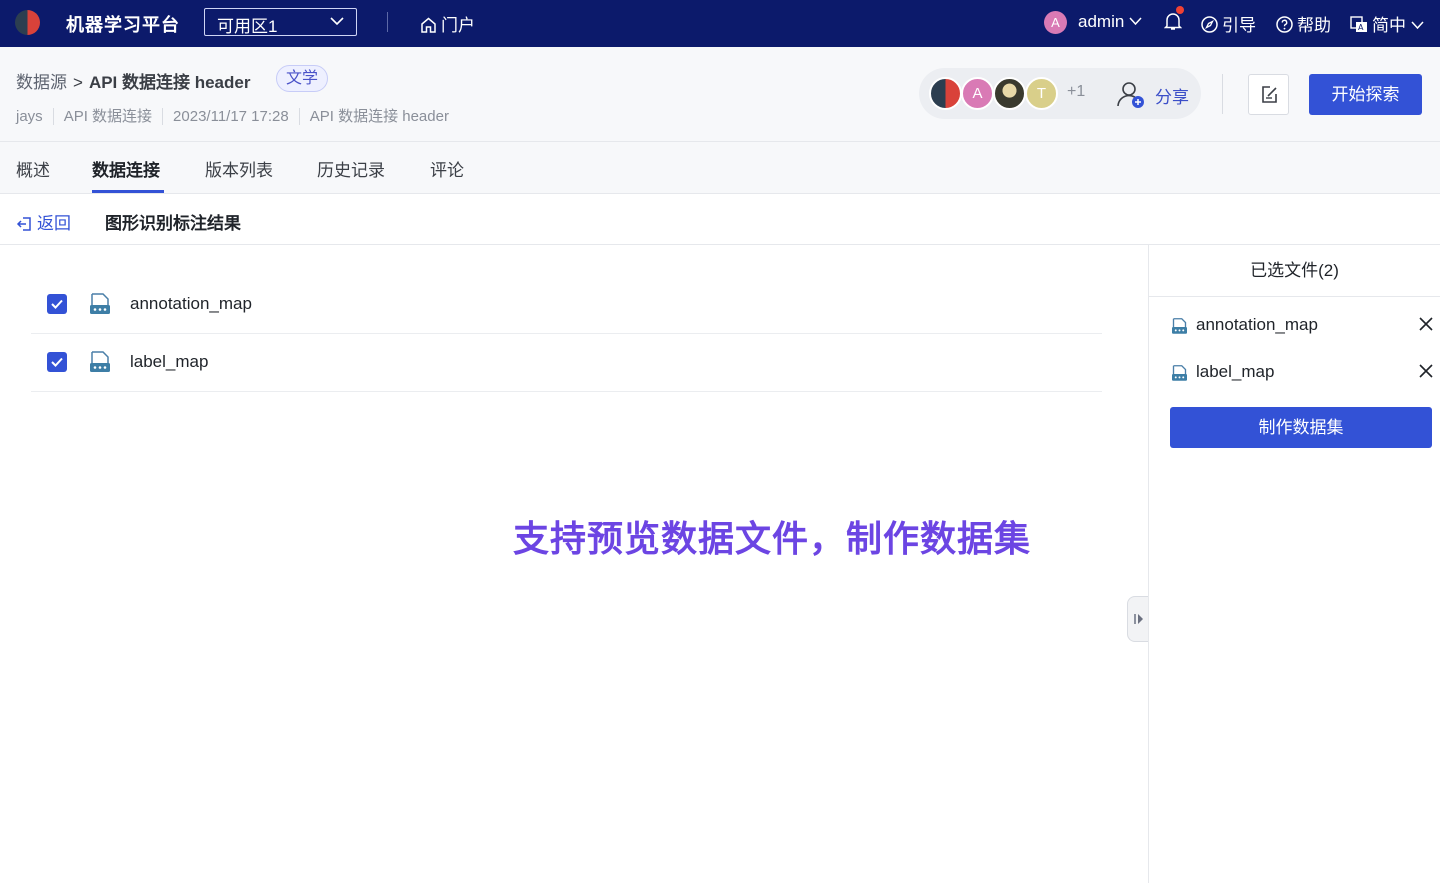  Describe the element at coordinates (1076, 92) in the screenshot. I see `more-collaborators-count: +1` at that location.